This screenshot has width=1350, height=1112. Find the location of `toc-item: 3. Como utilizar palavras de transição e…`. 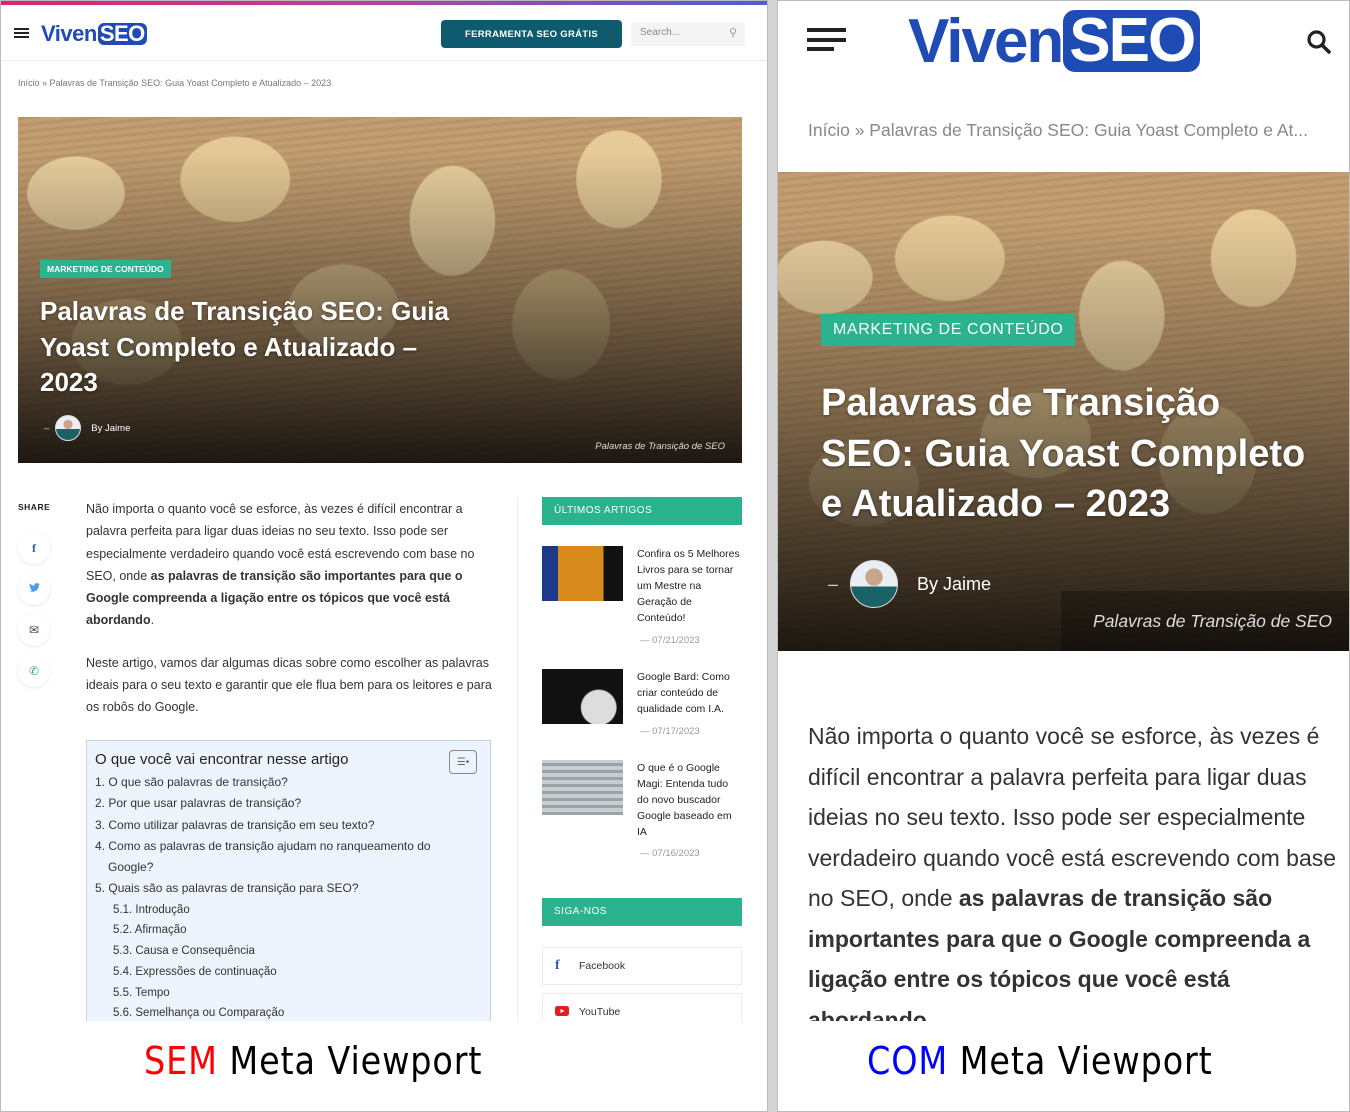

toc-item: 3. Como utilizar palavras de transição e… is located at coordinates (288, 825).